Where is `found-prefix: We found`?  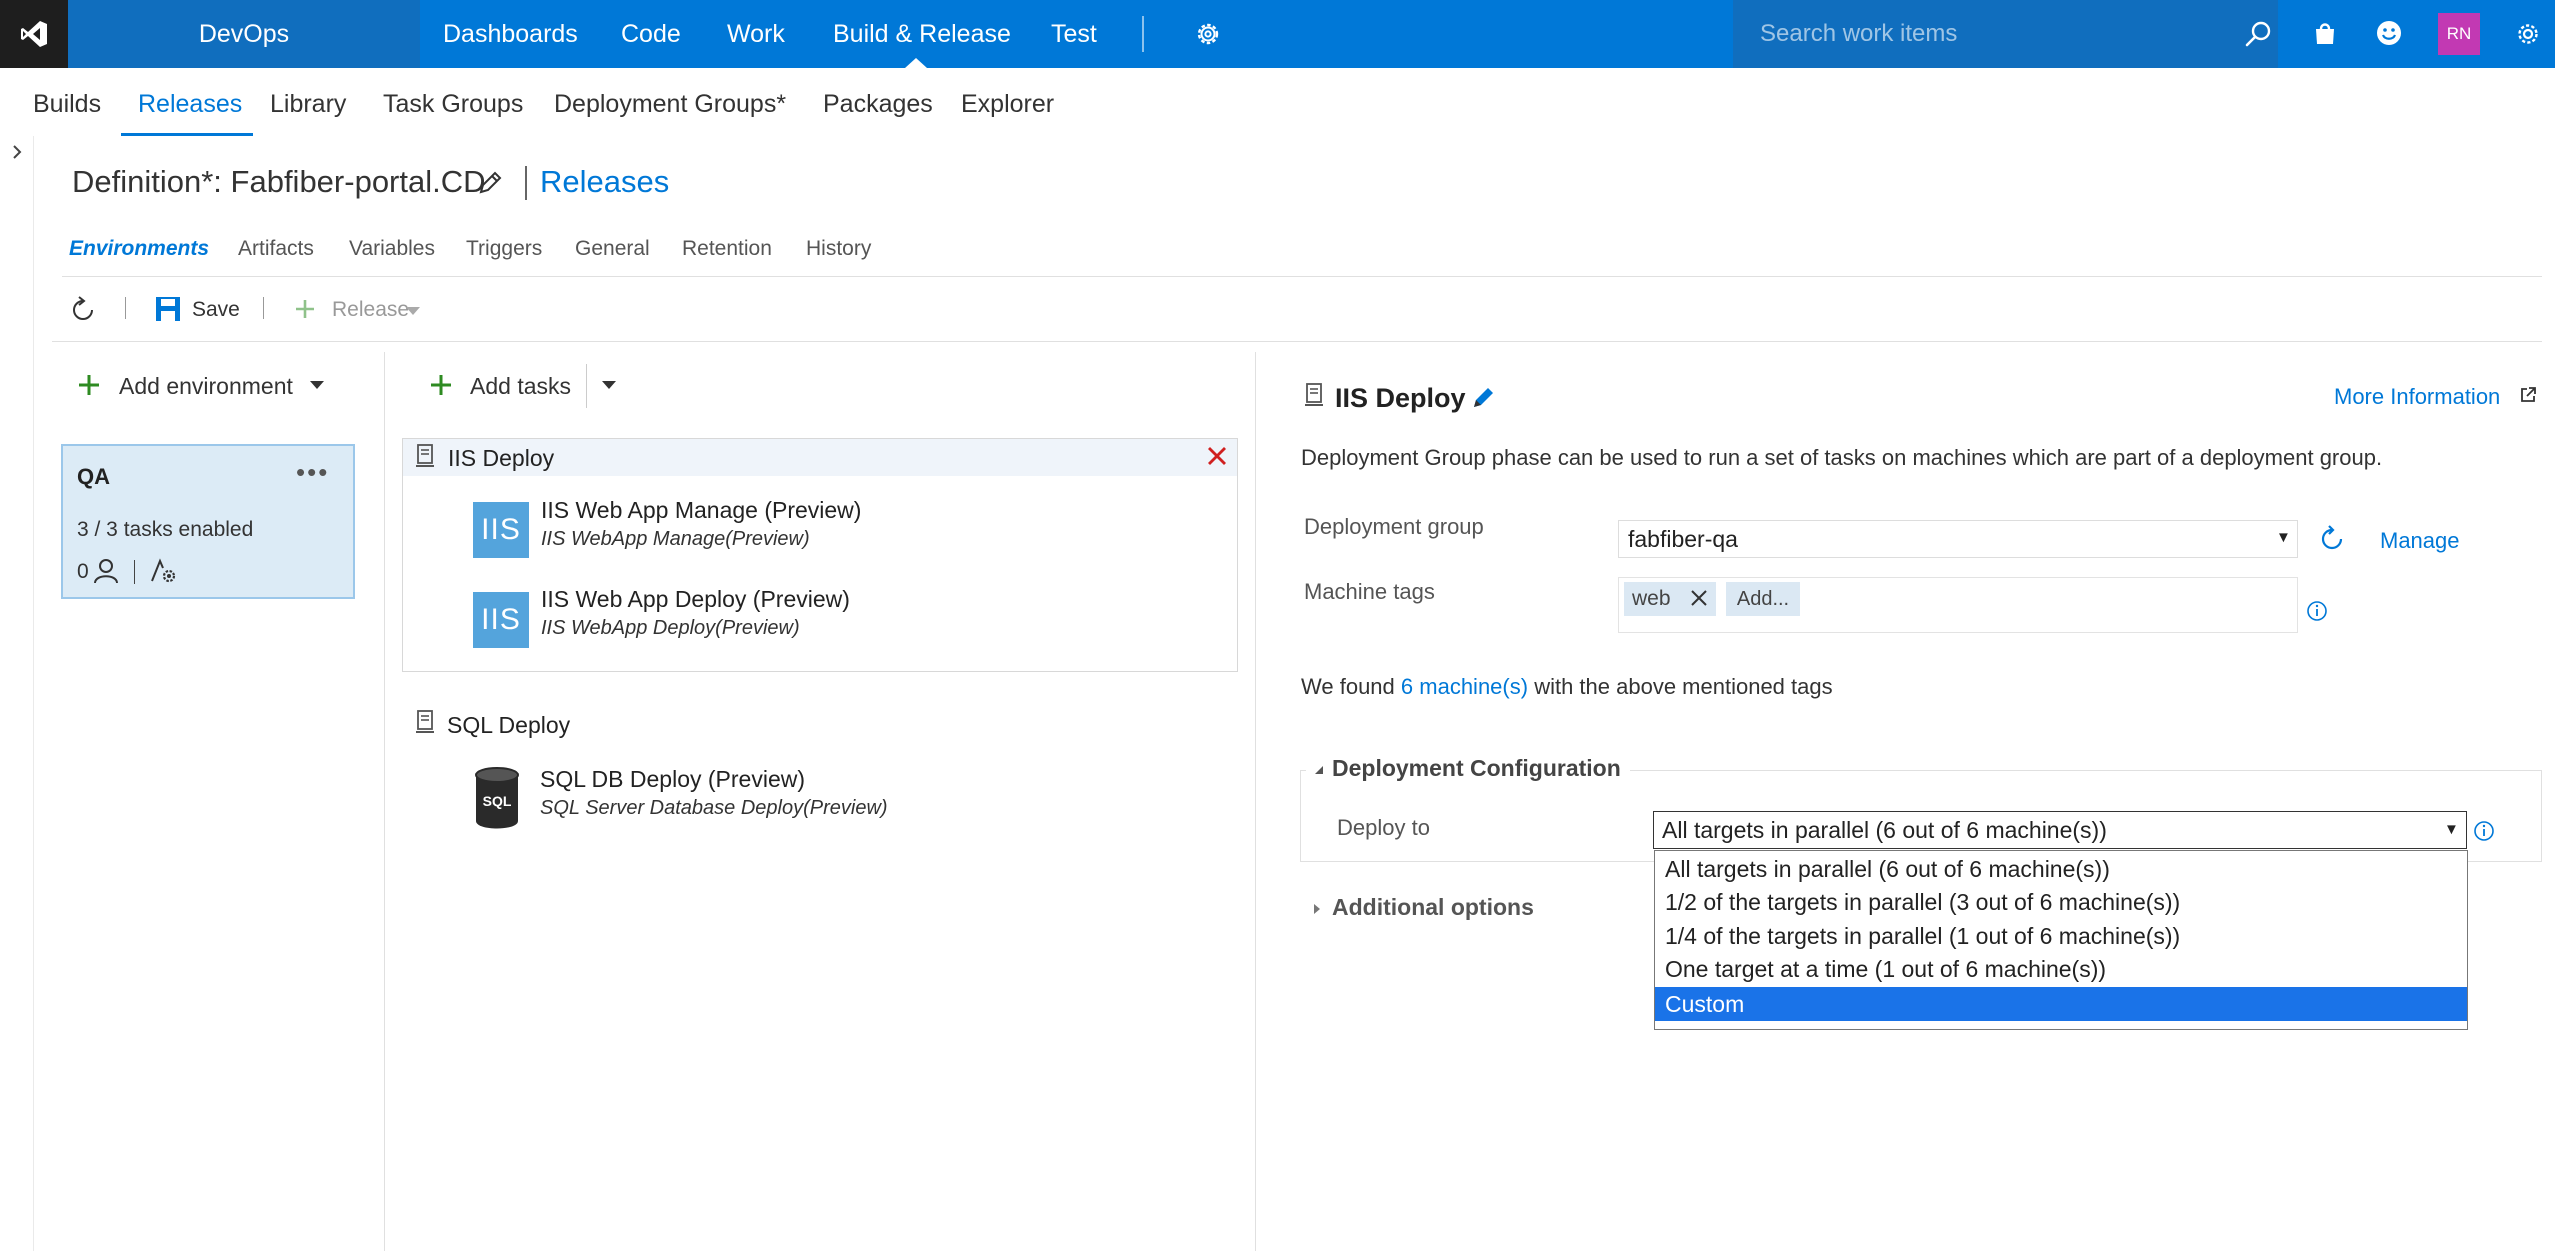 found-prefix: We found is located at coordinates (1348, 686).